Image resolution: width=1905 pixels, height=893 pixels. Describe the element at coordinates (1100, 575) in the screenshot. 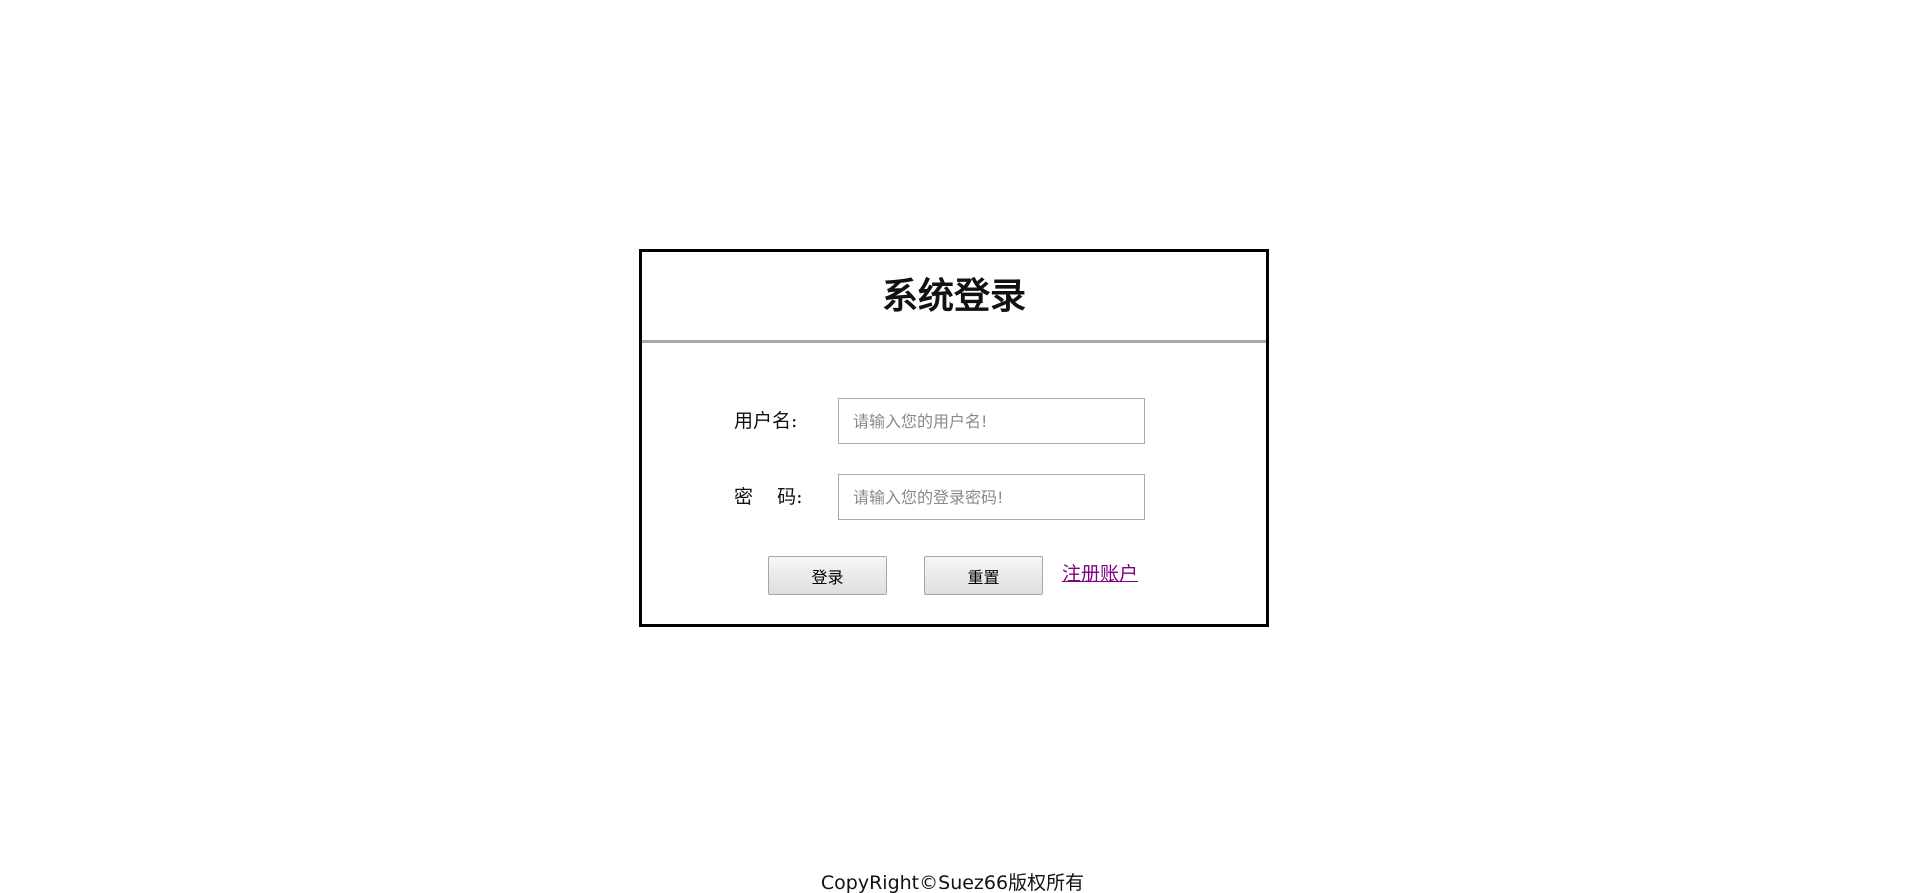

I see `register-account-link: 注册账户` at that location.